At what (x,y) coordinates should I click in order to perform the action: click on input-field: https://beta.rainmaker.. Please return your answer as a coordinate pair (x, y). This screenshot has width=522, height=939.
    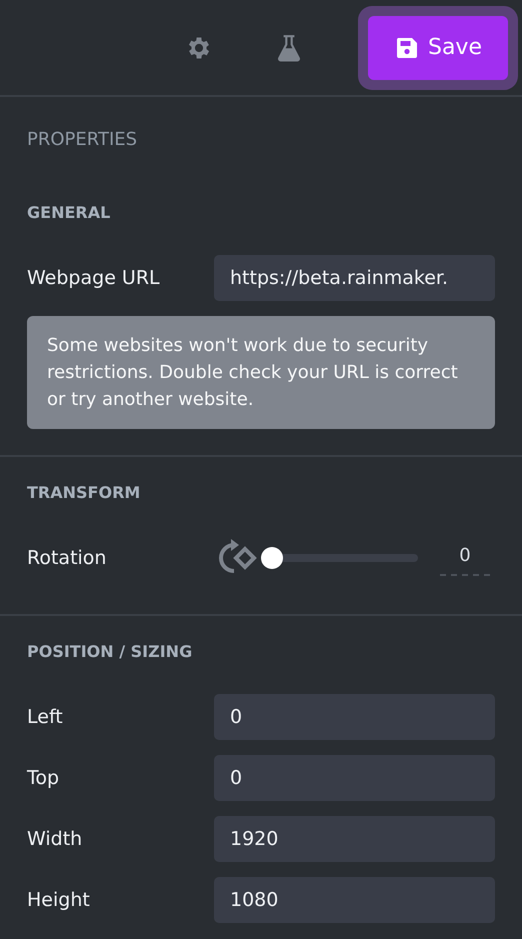
    Looking at the image, I should click on (354, 277).